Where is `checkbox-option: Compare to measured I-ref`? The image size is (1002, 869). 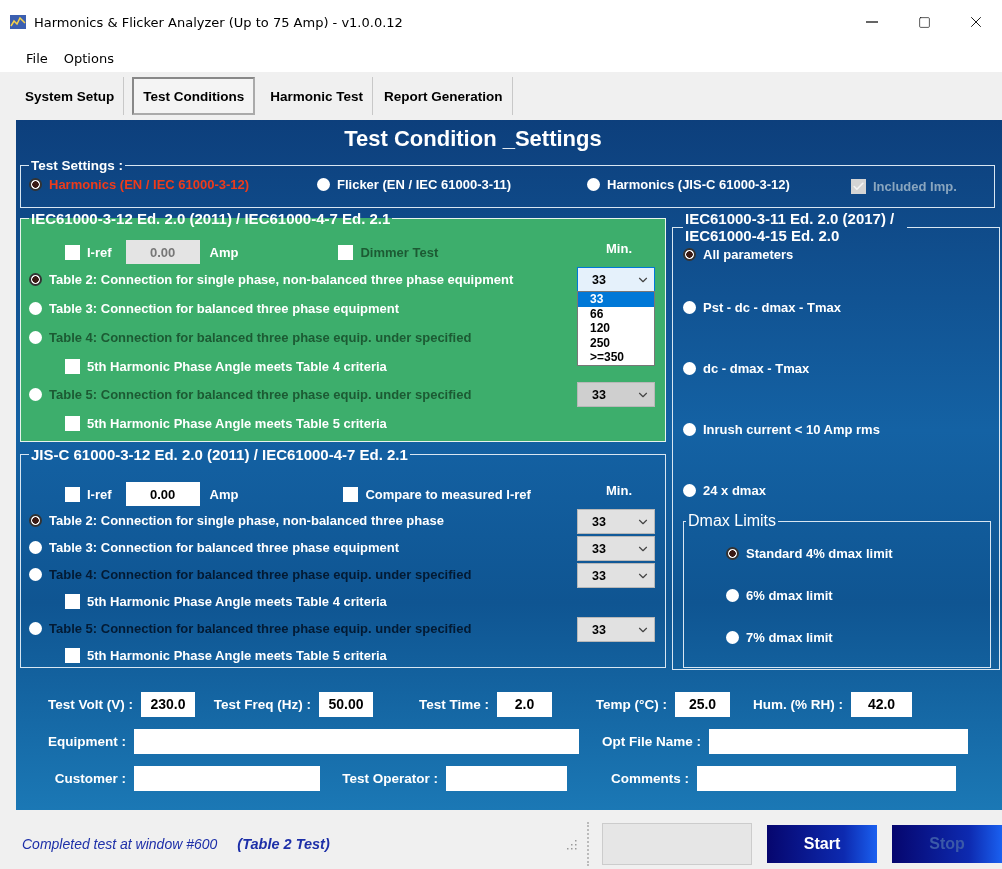 checkbox-option: Compare to measured I-ref is located at coordinates (437, 494).